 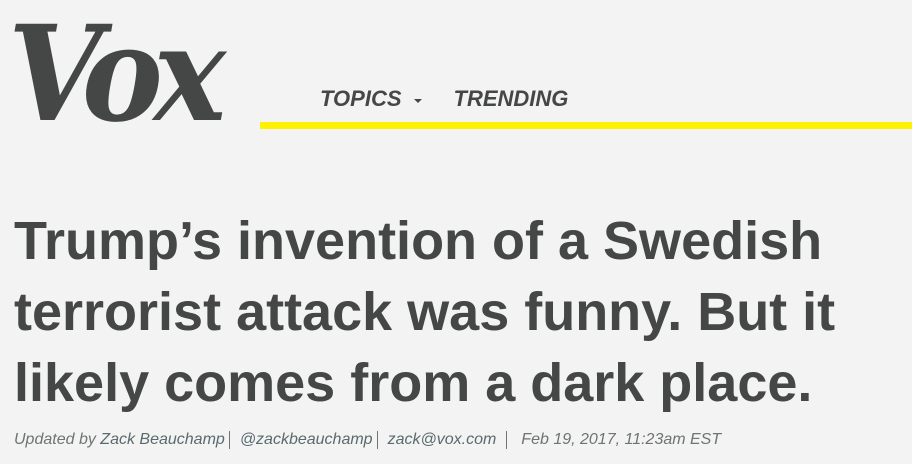 I want to click on chevron-down-icon, so click(x=417, y=101).